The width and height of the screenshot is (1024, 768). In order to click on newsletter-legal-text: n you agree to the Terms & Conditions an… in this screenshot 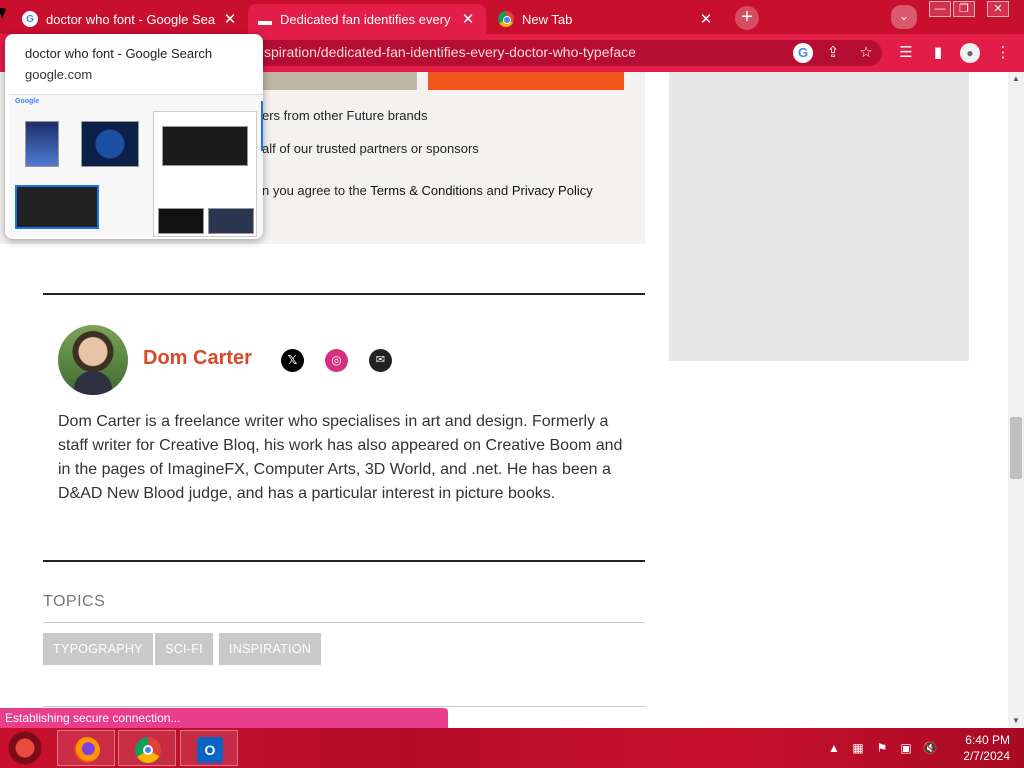, I will do `click(427, 190)`.